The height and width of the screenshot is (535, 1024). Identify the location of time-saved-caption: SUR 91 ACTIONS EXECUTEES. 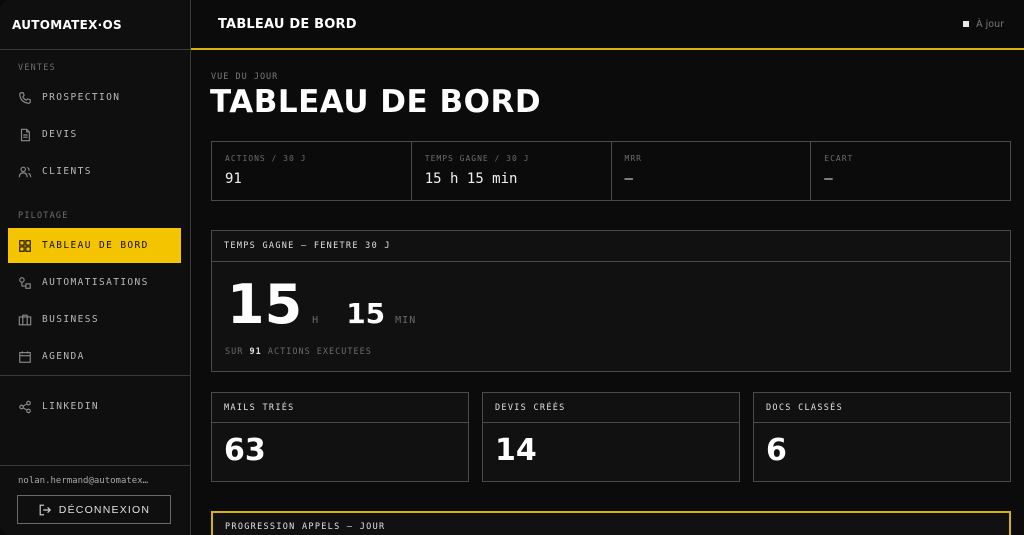
(298, 352).